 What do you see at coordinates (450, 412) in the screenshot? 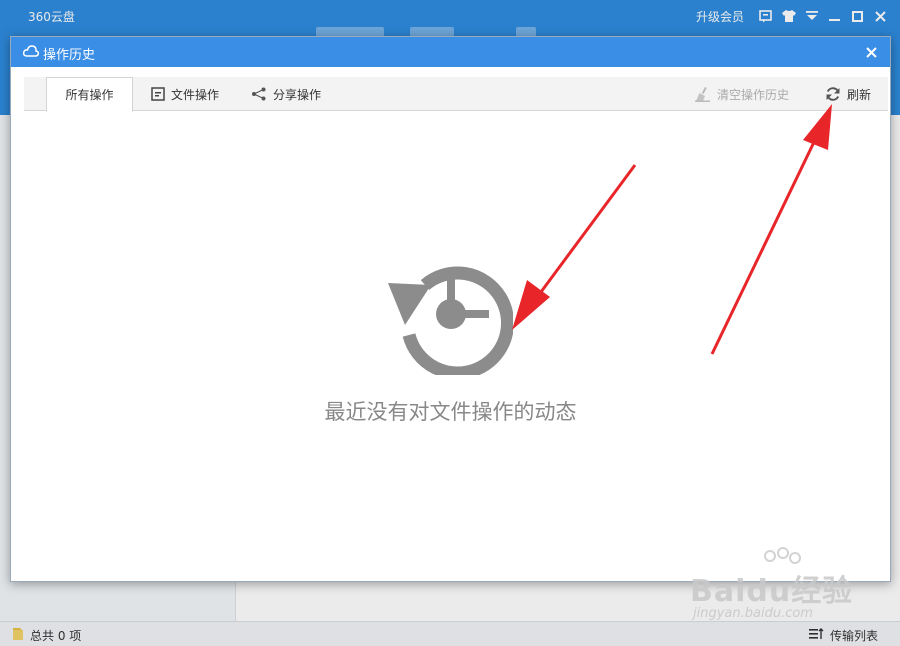
I see `empty-history-message: 最近没有对文件操作的动态` at bounding box center [450, 412].